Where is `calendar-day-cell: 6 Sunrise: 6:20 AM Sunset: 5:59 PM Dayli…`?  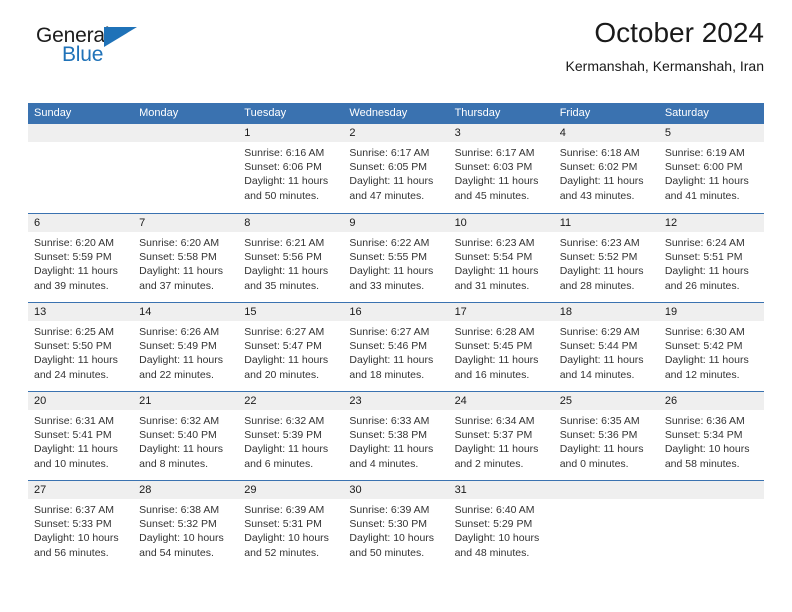
calendar-day-cell: 6 Sunrise: 6:20 AM Sunset: 5:59 PM Dayli… is located at coordinates (81, 258).